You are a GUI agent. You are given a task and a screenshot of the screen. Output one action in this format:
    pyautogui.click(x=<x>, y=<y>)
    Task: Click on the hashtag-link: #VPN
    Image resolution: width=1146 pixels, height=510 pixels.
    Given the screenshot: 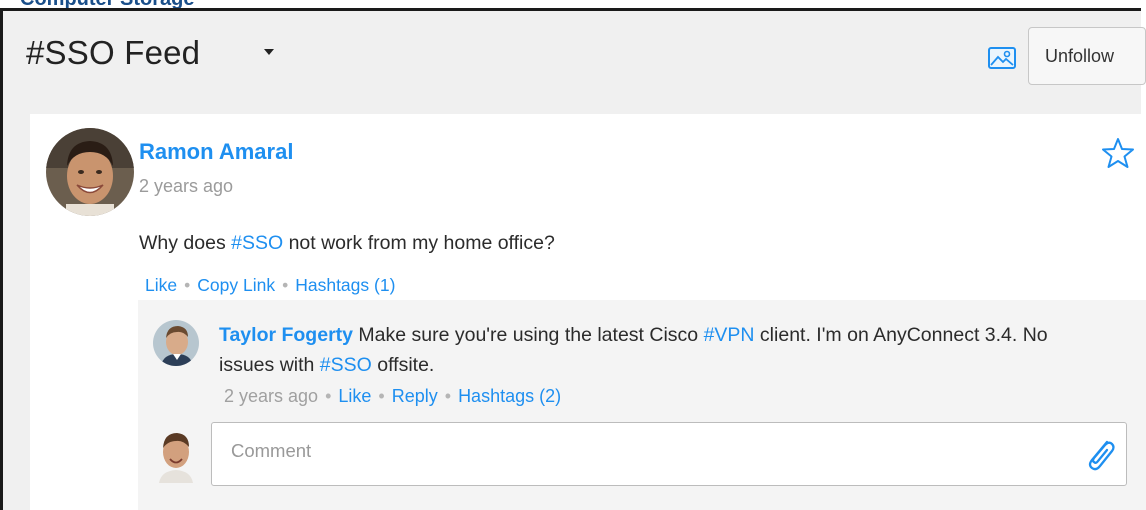 What is the action you would take?
    pyautogui.click(x=729, y=335)
    